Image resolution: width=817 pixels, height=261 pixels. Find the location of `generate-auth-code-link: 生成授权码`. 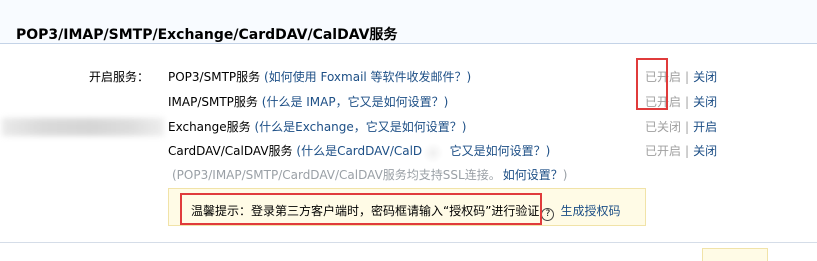

generate-auth-code-link: 生成授权码 is located at coordinates (590, 211).